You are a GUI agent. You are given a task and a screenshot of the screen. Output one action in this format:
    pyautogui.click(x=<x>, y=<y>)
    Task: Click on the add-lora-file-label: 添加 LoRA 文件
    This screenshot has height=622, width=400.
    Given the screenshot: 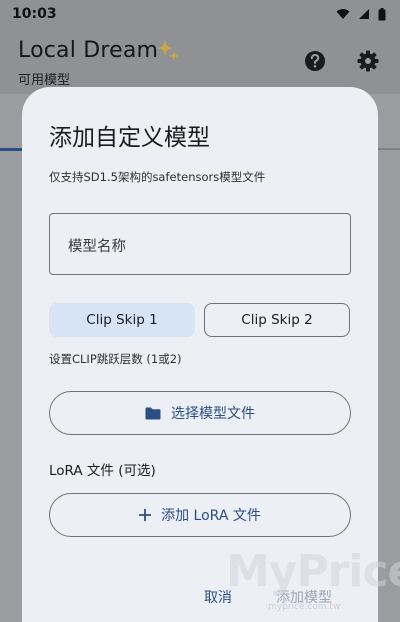 What is the action you would take?
    pyautogui.click(x=211, y=516)
    